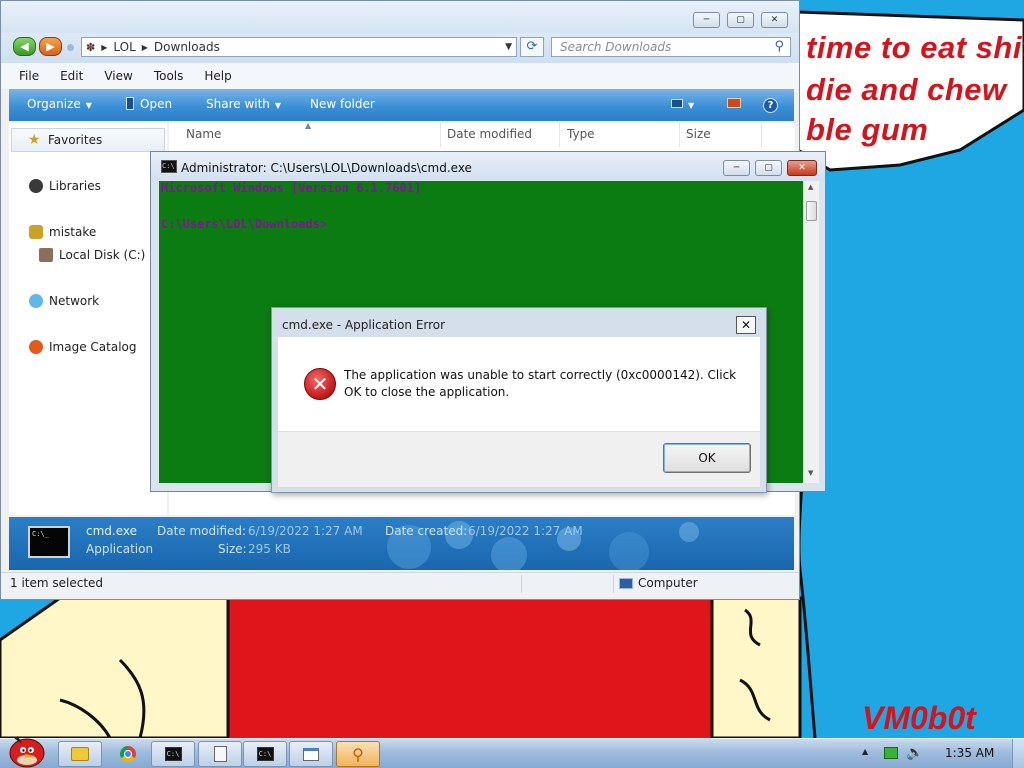 Image resolution: width=1024 pixels, height=768 pixels. I want to click on nav-homegroup: mistake, so click(62, 232).